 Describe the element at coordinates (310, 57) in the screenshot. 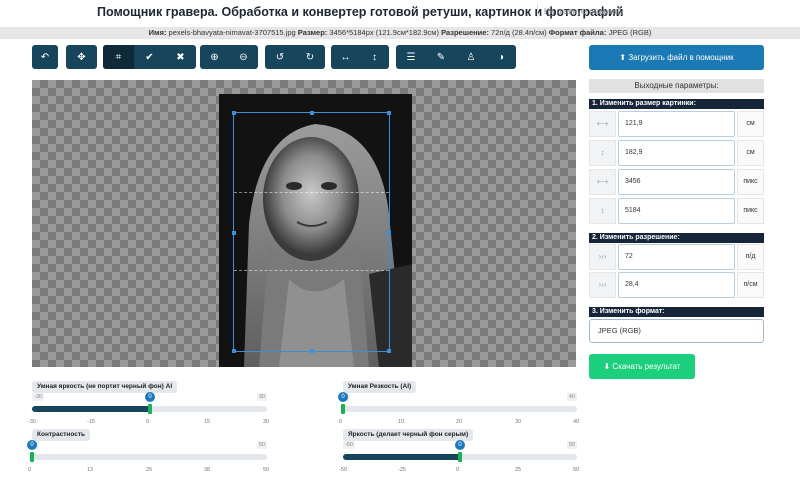

I see `rotate-right-icon: ↻` at that location.